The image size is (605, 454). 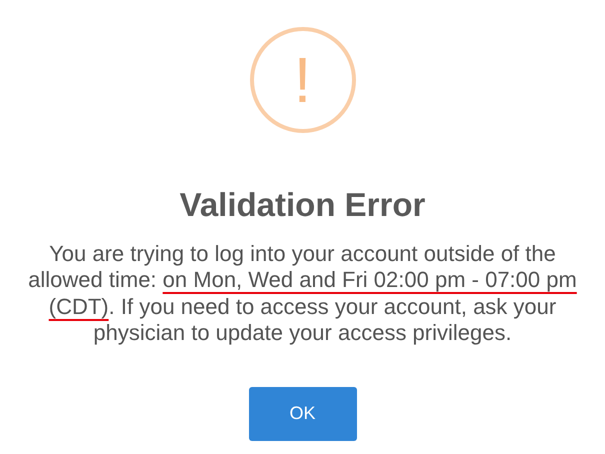 I want to click on warning-icon: !, so click(x=303, y=80).